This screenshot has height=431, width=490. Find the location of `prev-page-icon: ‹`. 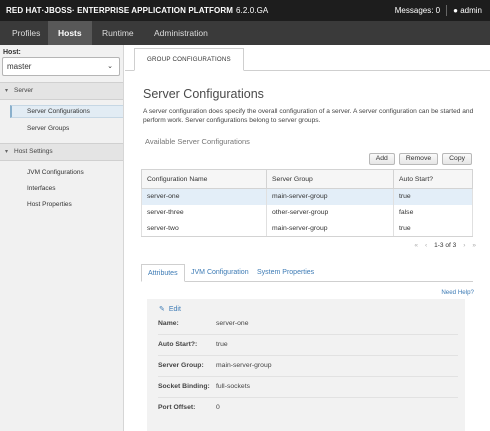

prev-page-icon: ‹ is located at coordinates (426, 245).